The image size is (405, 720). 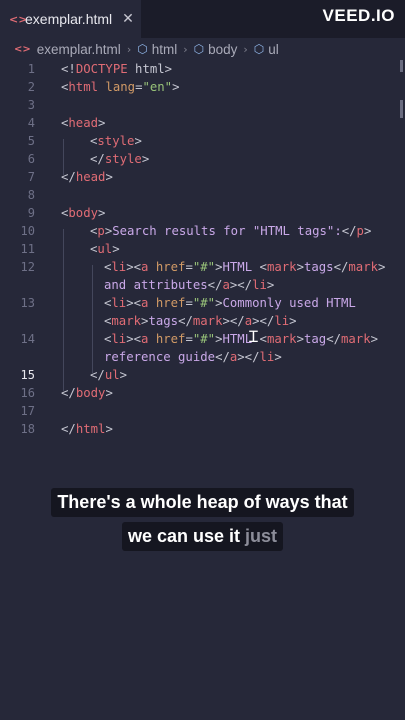 What do you see at coordinates (273, 49) in the screenshot?
I see `breadcrumb-ul: ul` at bounding box center [273, 49].